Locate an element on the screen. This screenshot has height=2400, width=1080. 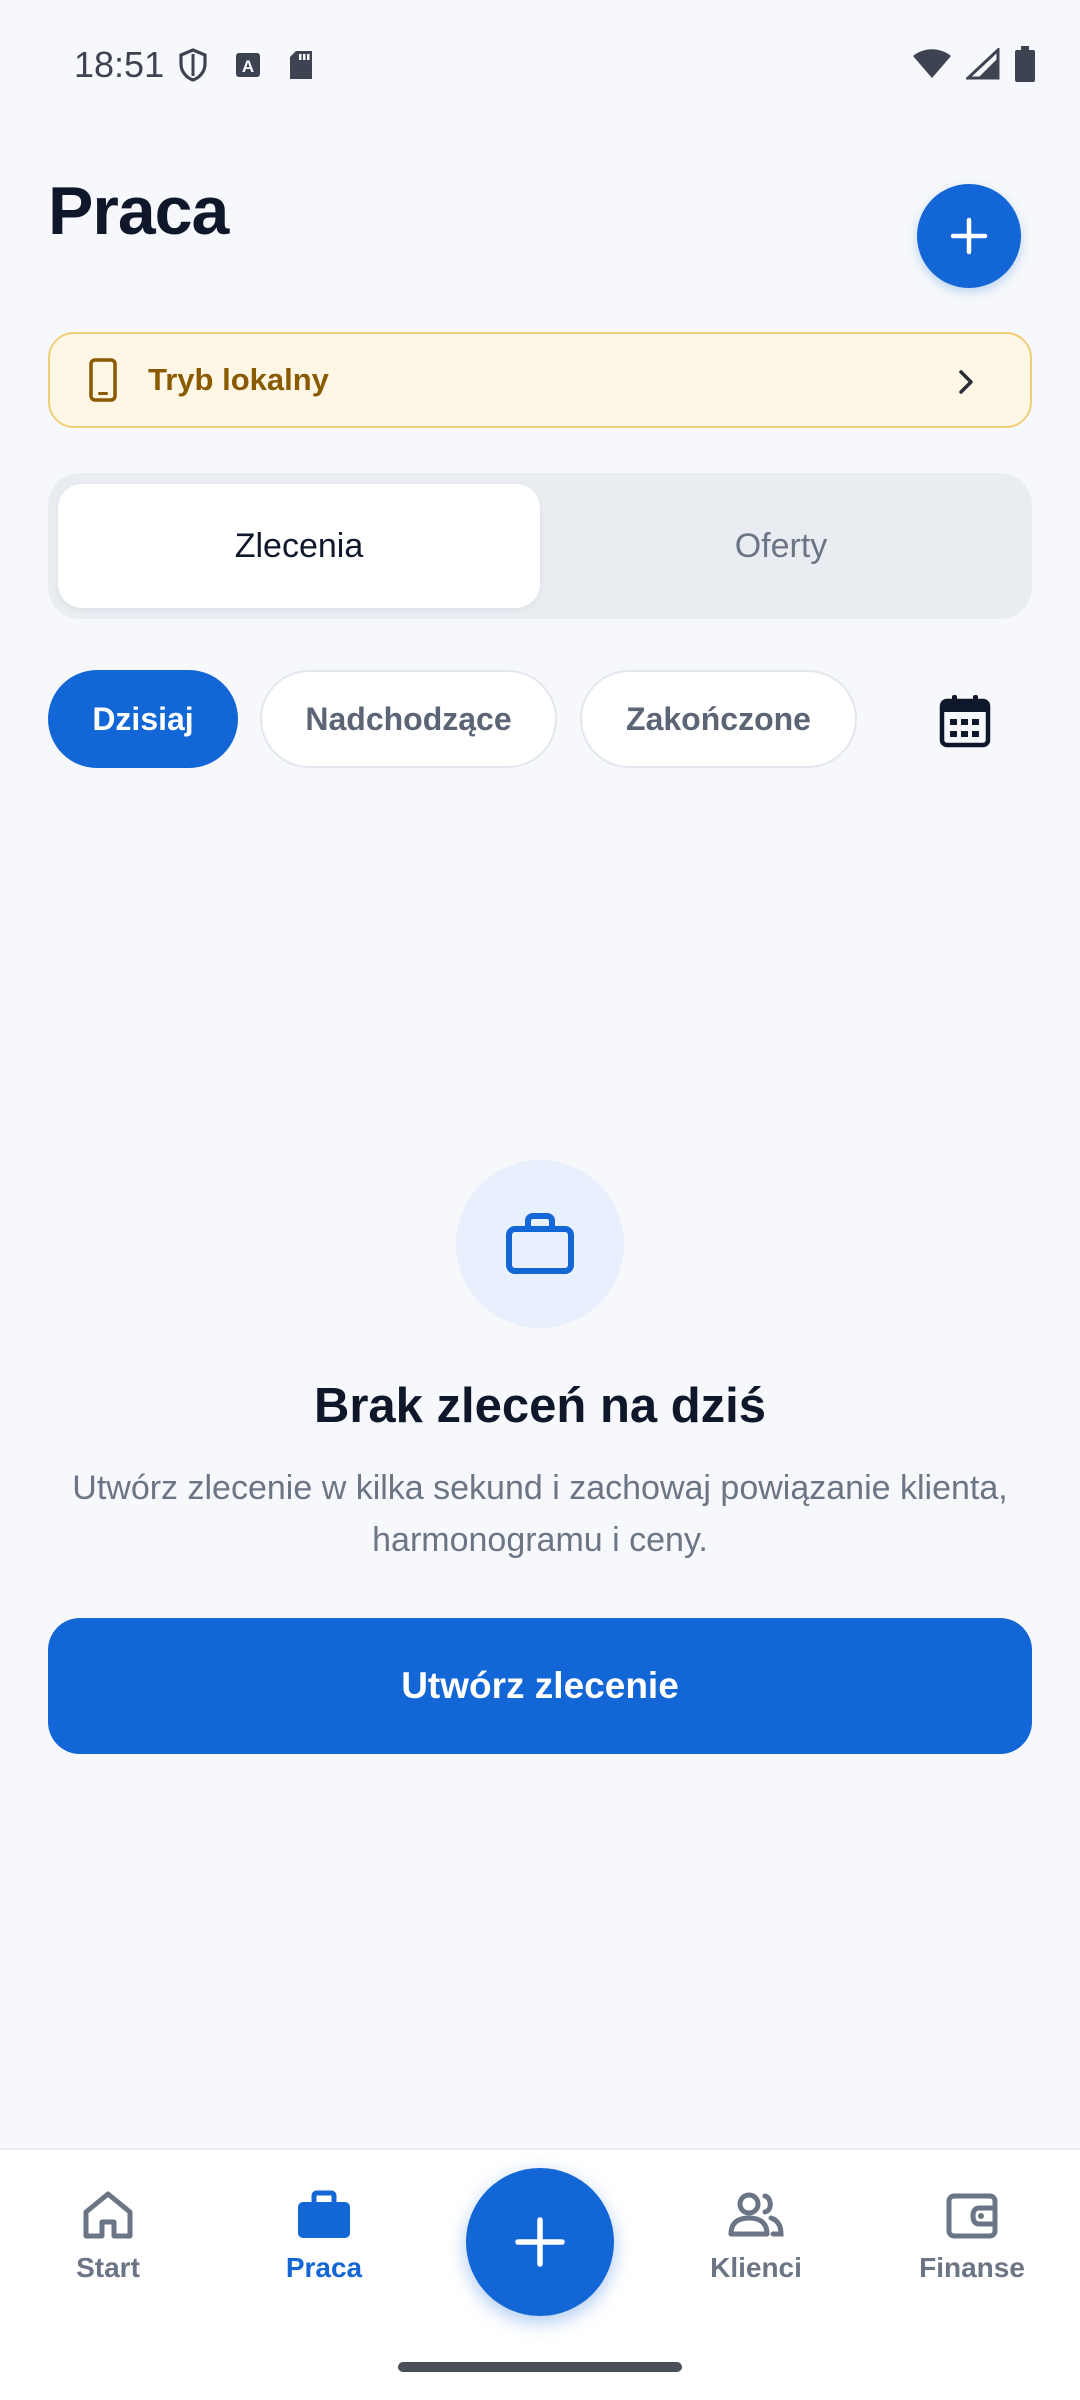
fab-add-button is located at coordinates (540, 2242).